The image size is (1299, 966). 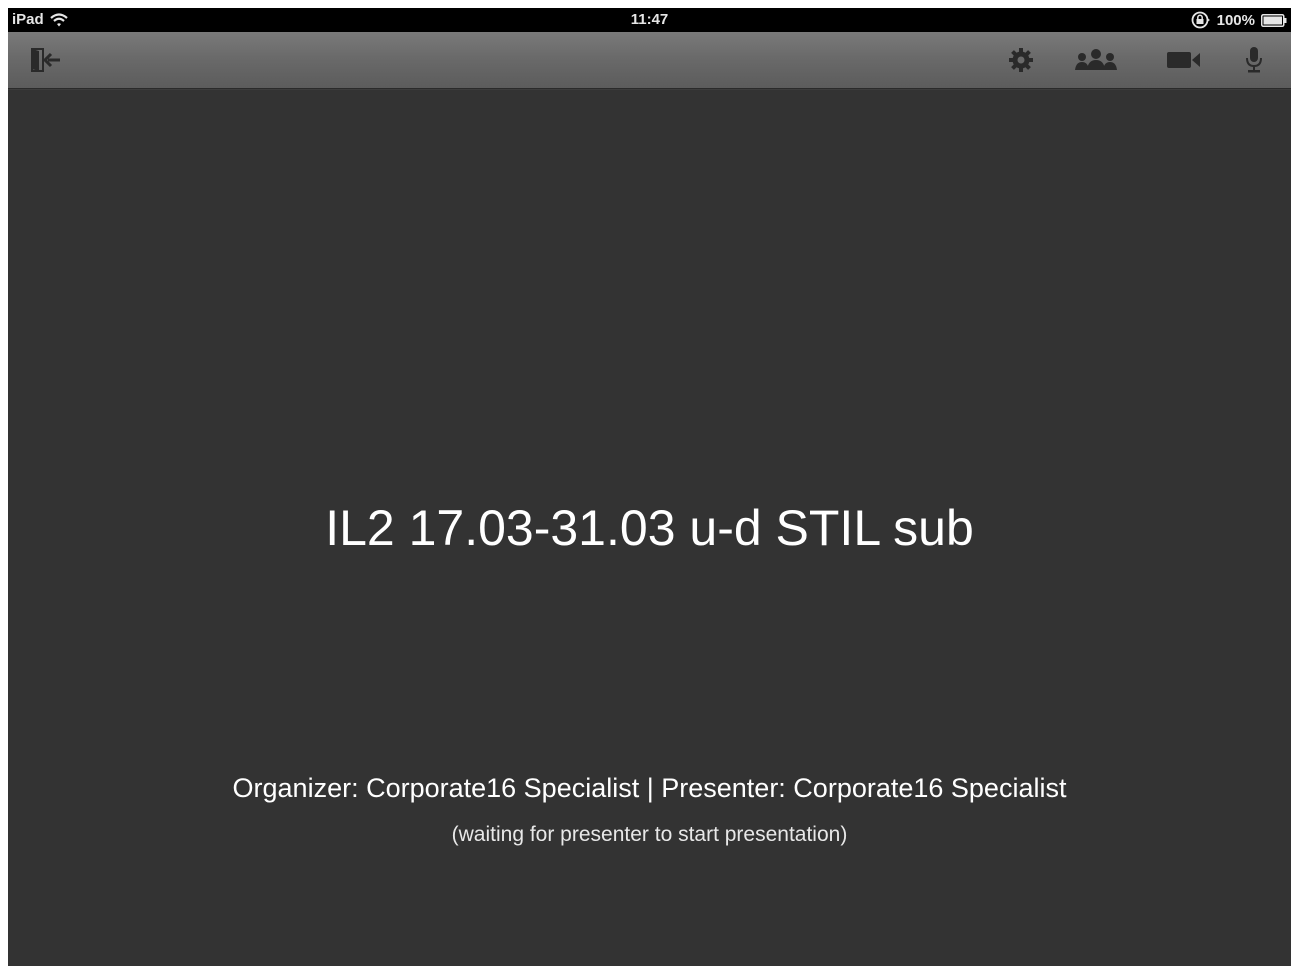 I want to click on microphone-icon, so click(x=1254, y=60).